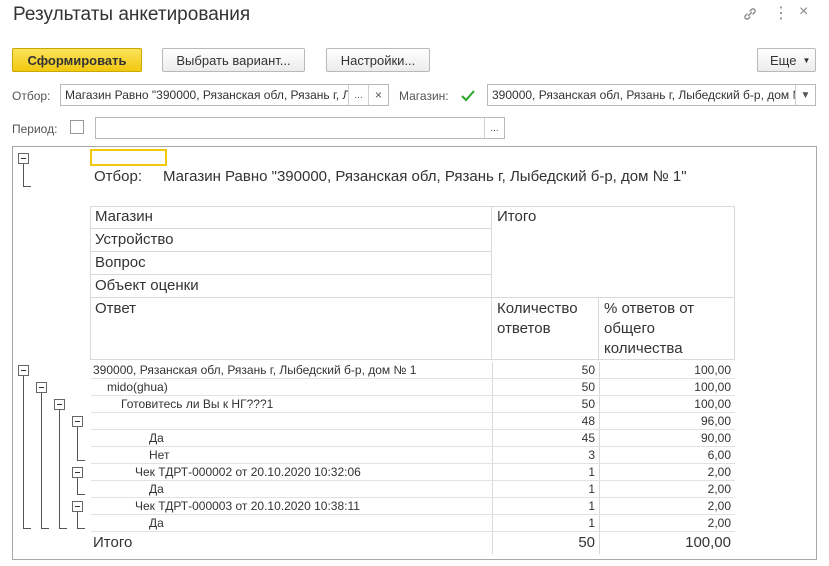 This screenshot has height=566, width=829. What do you see at coordinates (77, 127) in the screenshot?
I see `period-checkbox` at bounding box center [77, 127].